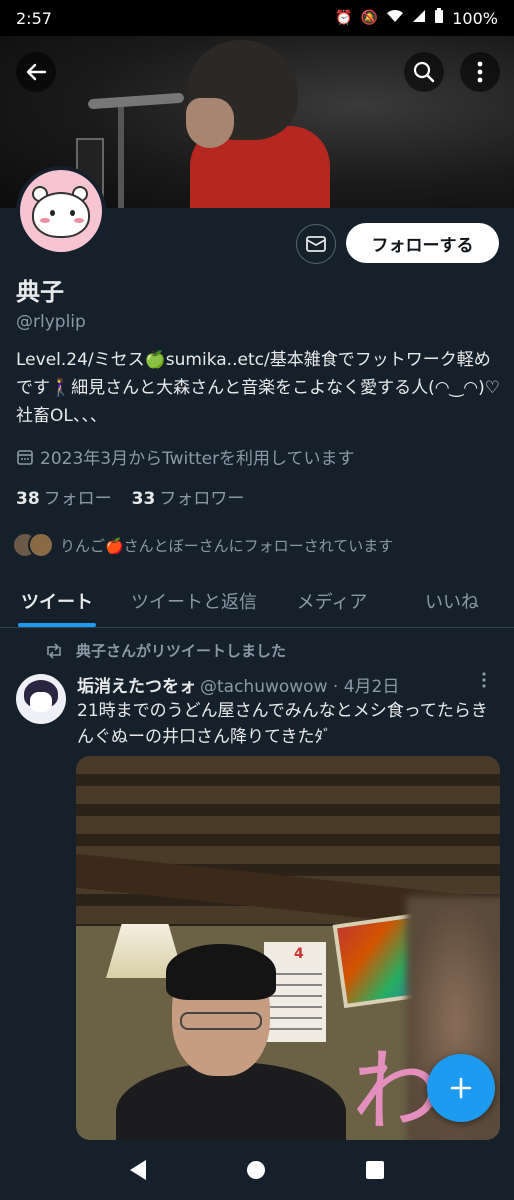 The width and height of the screenshot is (514, 1200). What do you see at coordinates (422, 243) in the screenshot?
I see `follow-button: フォローする` at bounding box center [422, 243].